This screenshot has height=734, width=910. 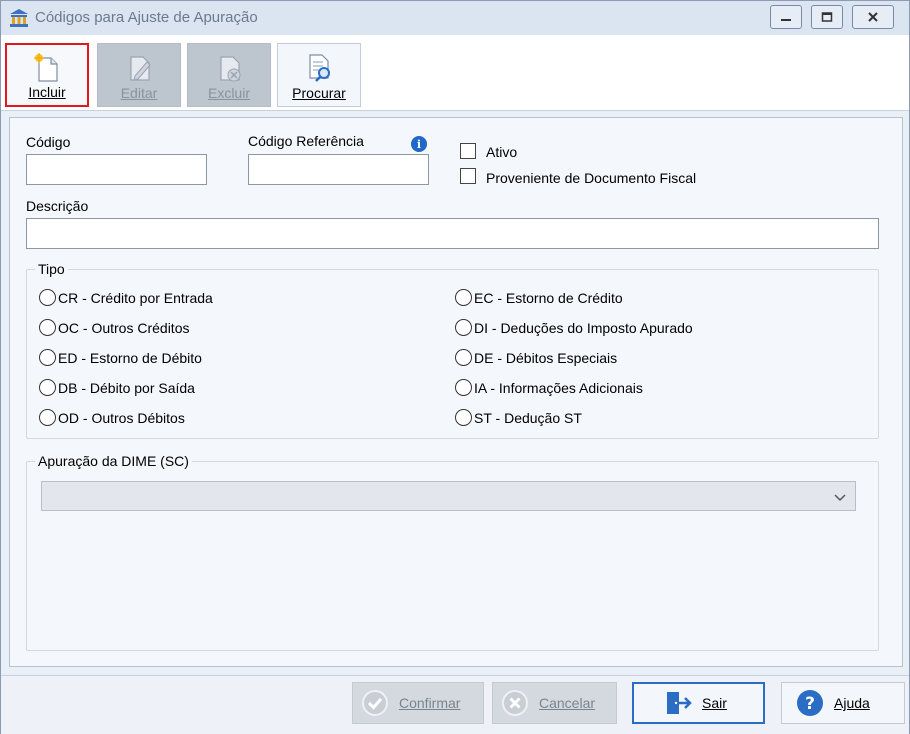 I want to click on radio-label: ED - Estorno de Débito, so click(x=130, y=357).